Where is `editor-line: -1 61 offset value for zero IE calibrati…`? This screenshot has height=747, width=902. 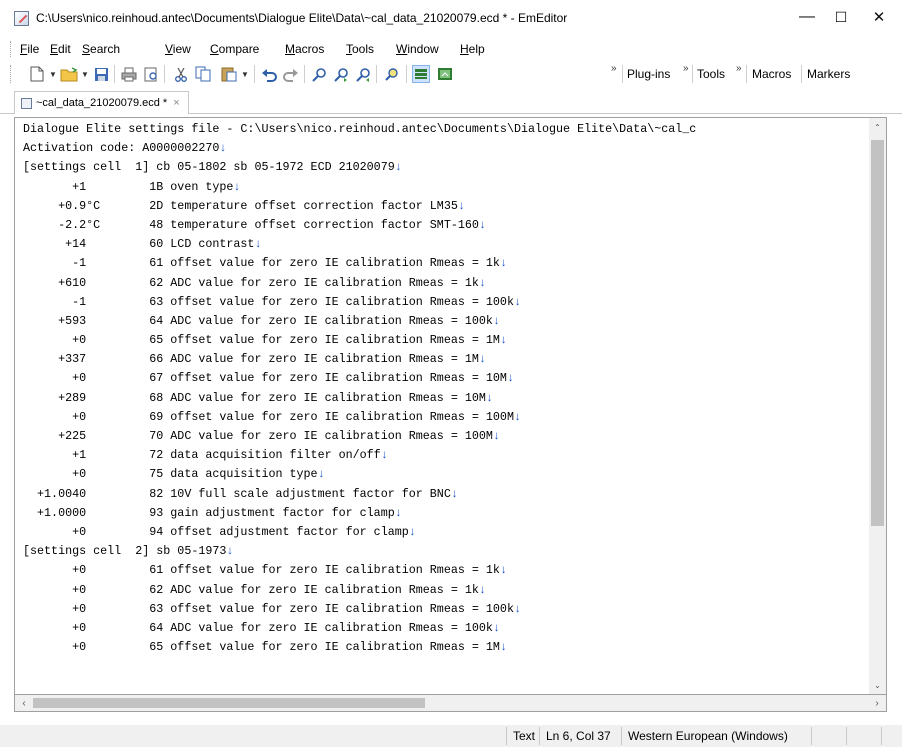 editor-line: -1 61 offset value for zero IE calibrati… is located at coordinates (359, 263).